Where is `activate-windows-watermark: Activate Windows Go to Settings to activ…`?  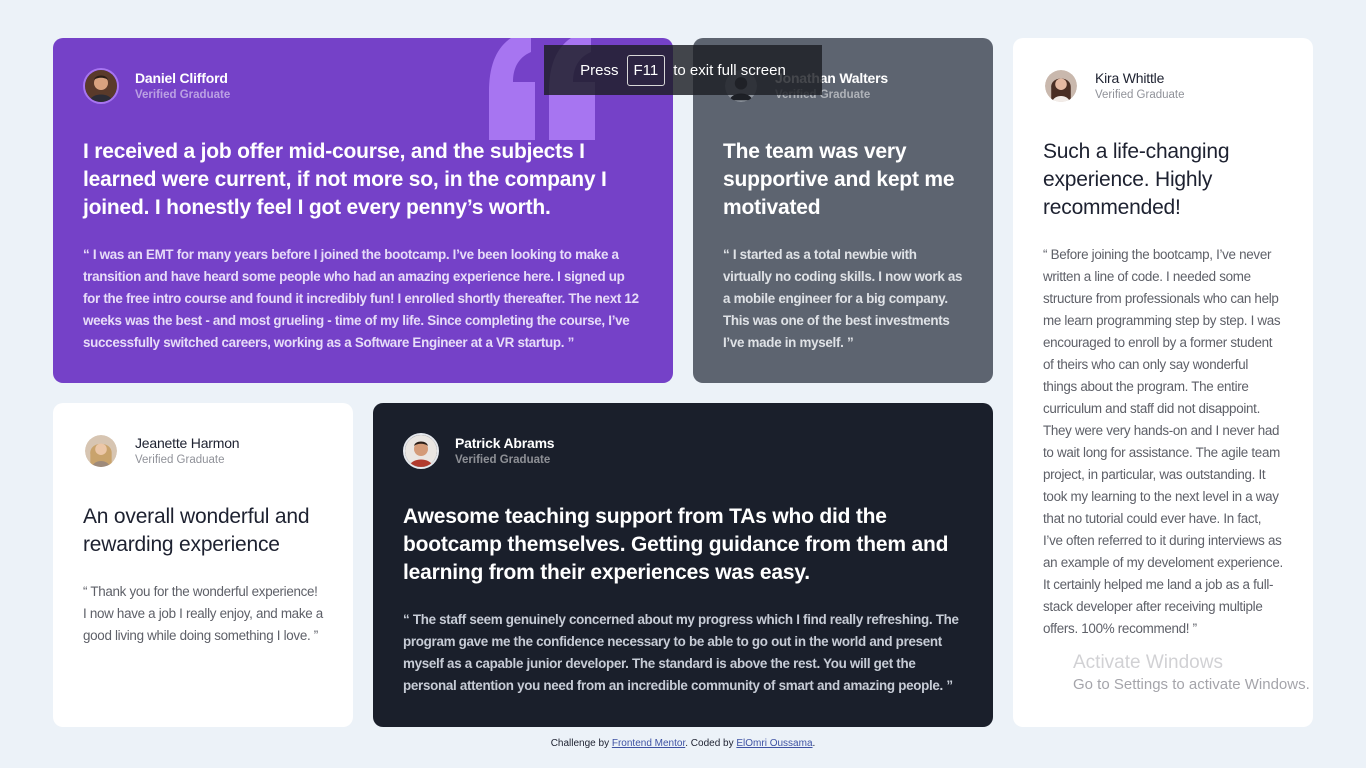 activate-windows-watermark: Activate Windows Go to Settings to activ… is located at coordinates (1191, 672).